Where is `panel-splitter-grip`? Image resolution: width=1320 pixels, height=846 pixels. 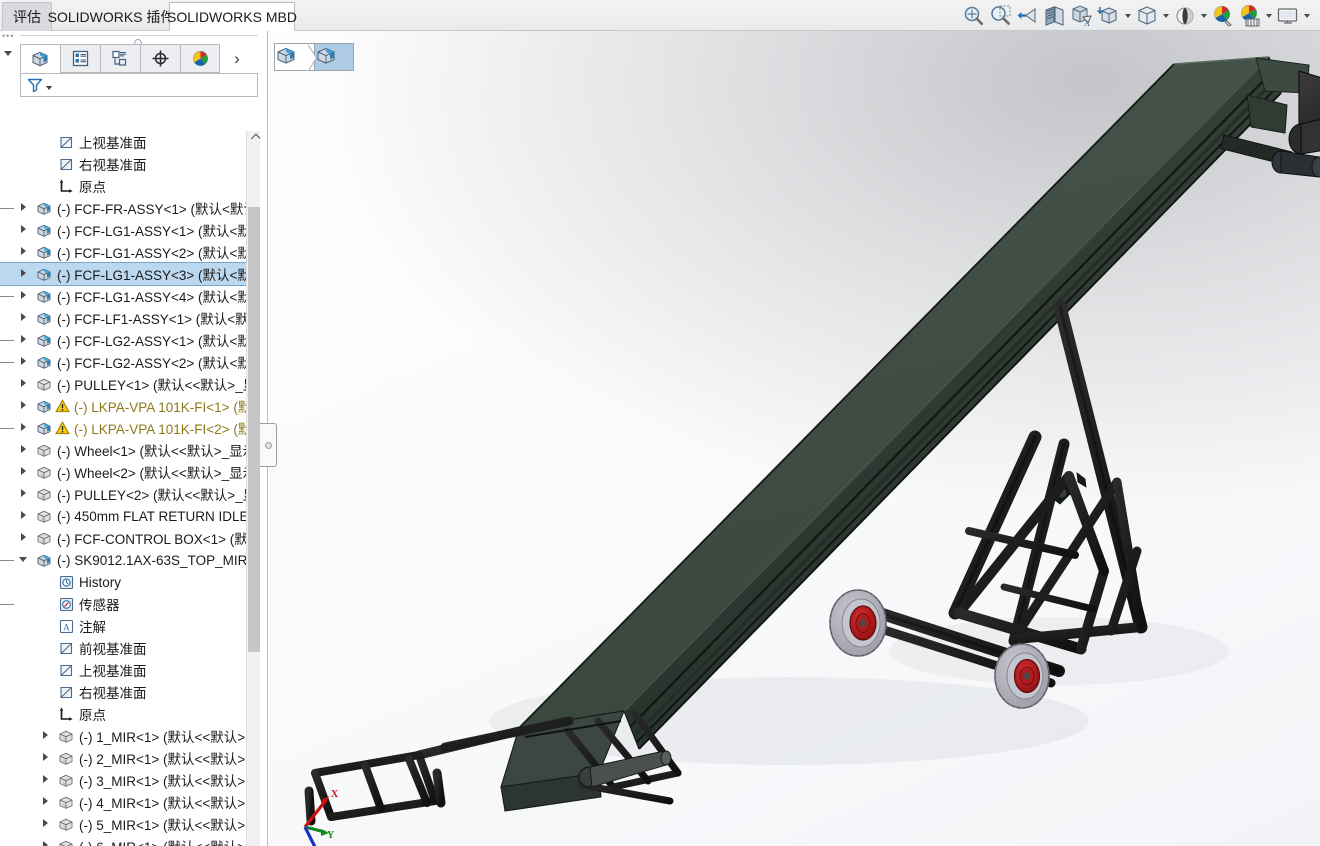
panel-splitter-grip is located at coordinates (268, 445).